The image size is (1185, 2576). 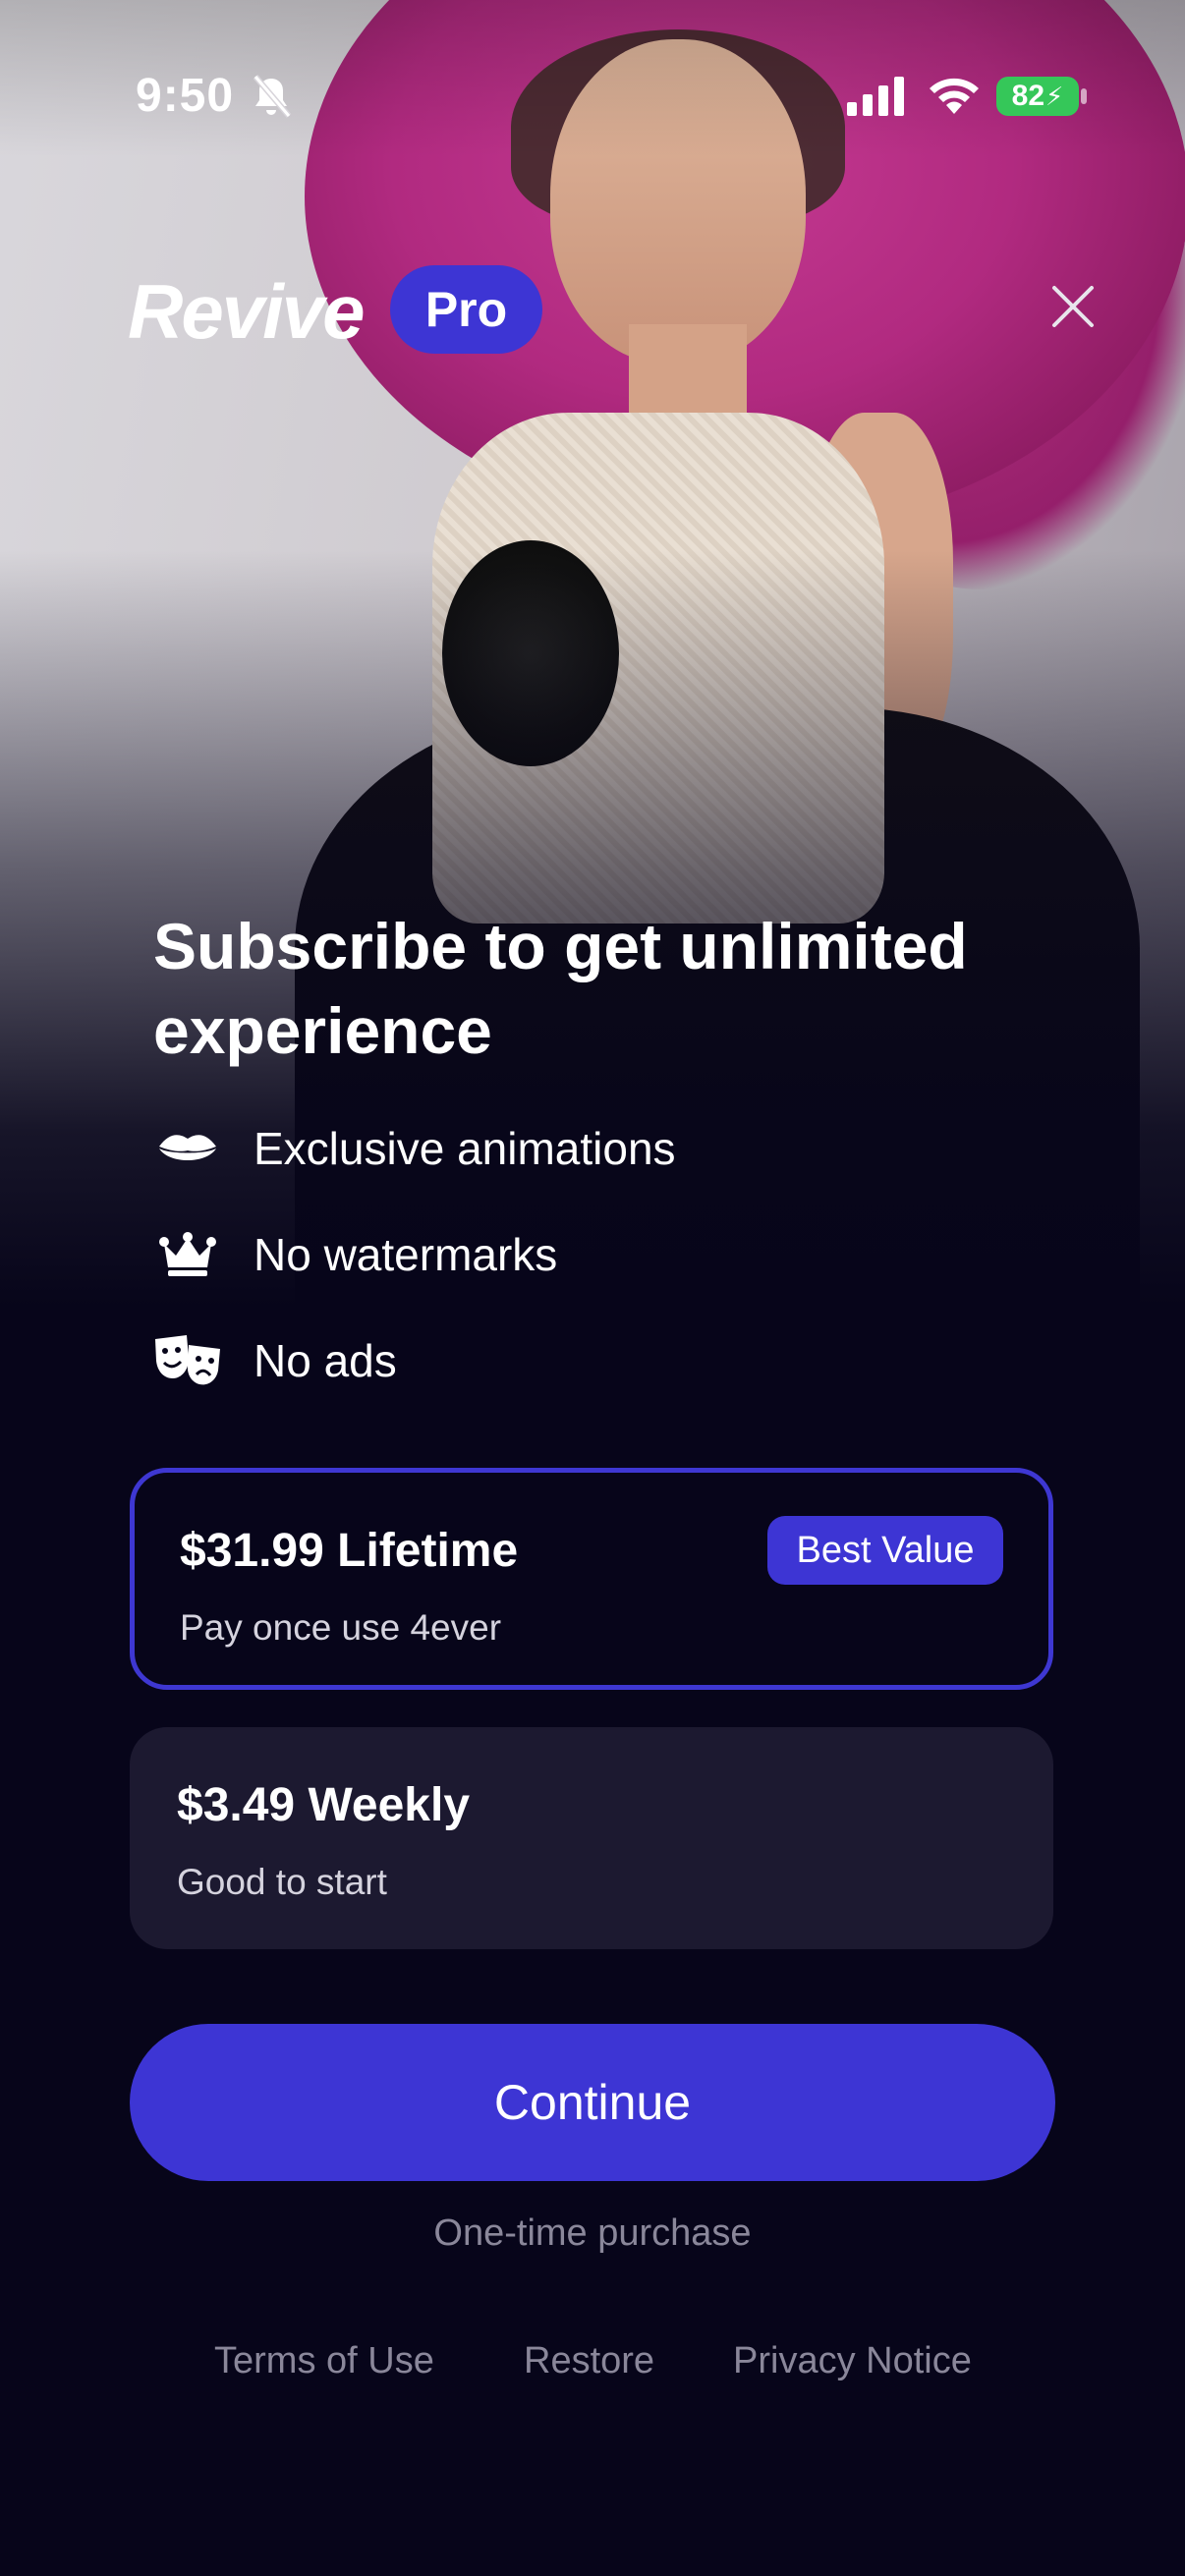 What do you see at coordinates (185, 96) in the screenshot?
I see `status-time: 9:50` at bounding box center [185, 96].